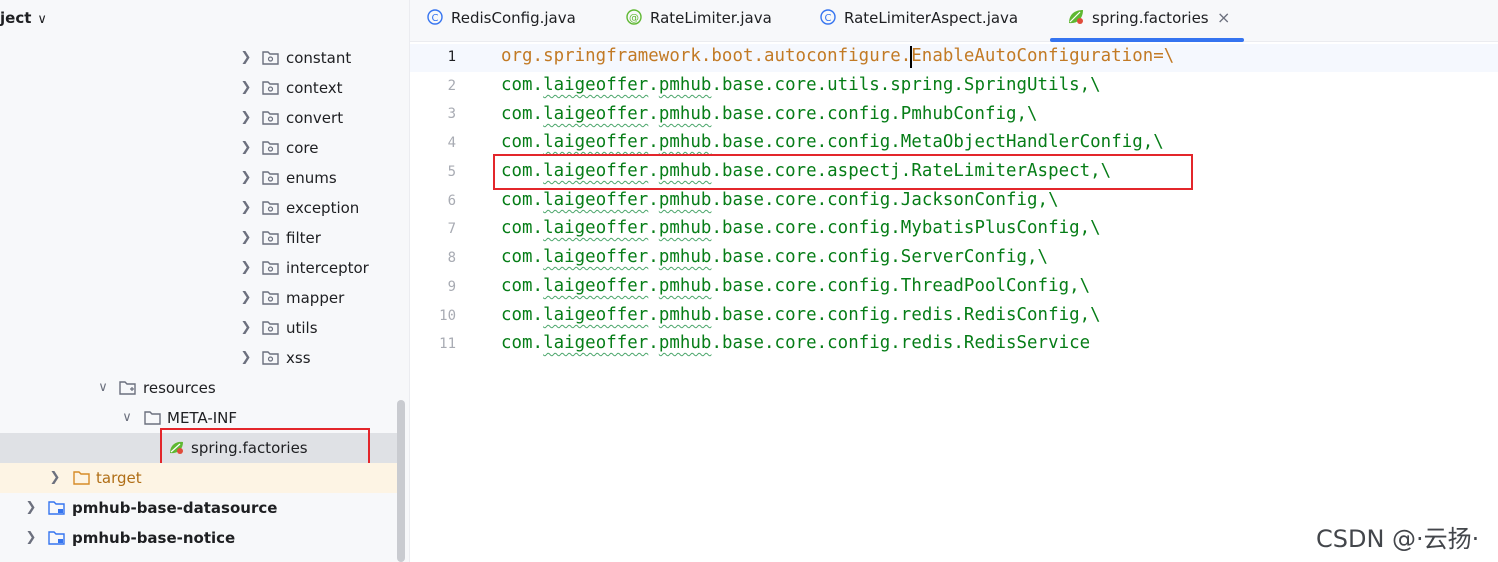 The height and width of the screenshot is (562, 1498). Describe the element at coordinates (1076, 17) in the screenshot. I see `spring-icon` at that location.